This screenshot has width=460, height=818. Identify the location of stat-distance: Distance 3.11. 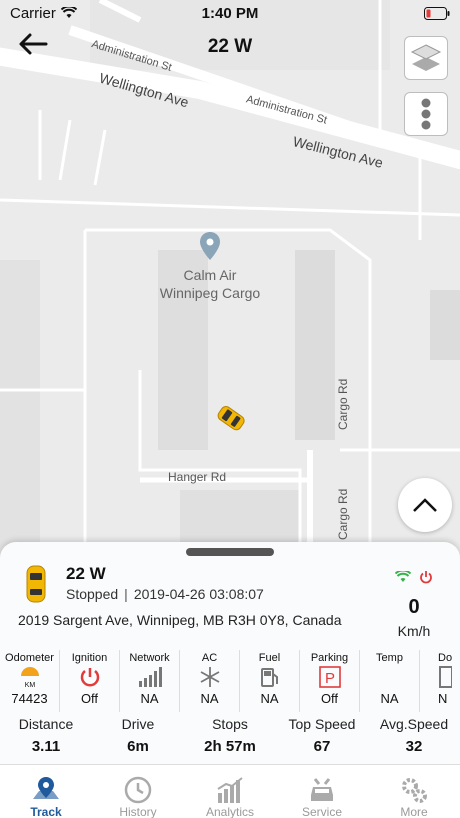
(46, 738).